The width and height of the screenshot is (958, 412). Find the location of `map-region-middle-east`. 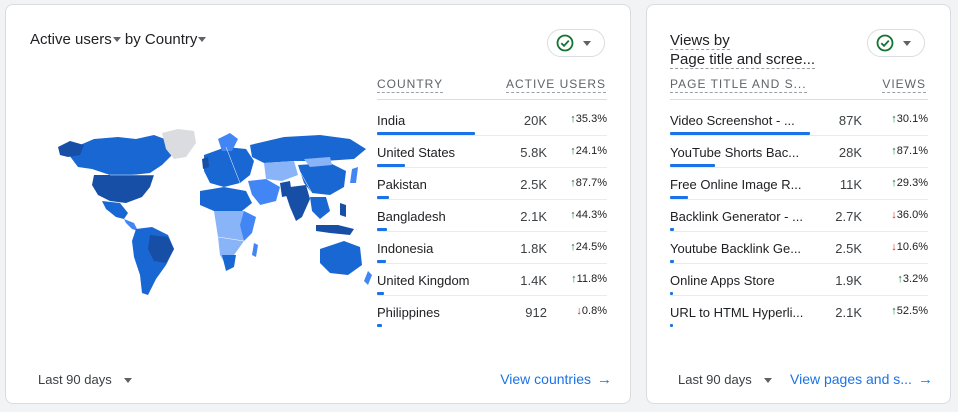

map-region-middle-east is located at coordinates (264, 192).